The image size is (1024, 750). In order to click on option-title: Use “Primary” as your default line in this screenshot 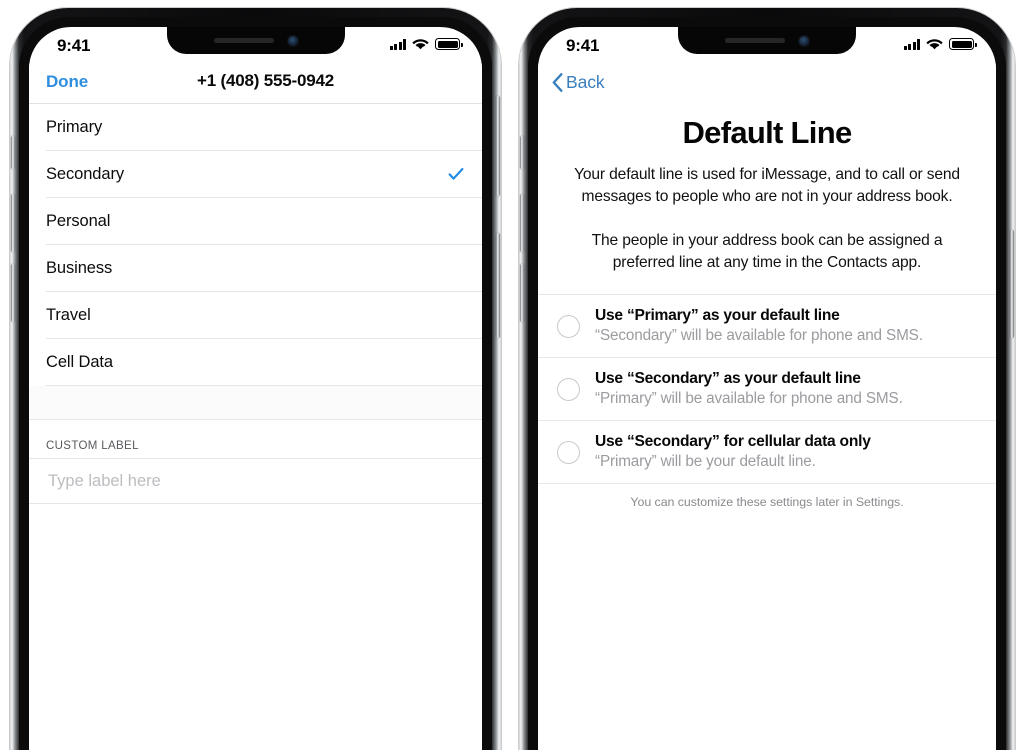, I will do `click(717, 315)`.